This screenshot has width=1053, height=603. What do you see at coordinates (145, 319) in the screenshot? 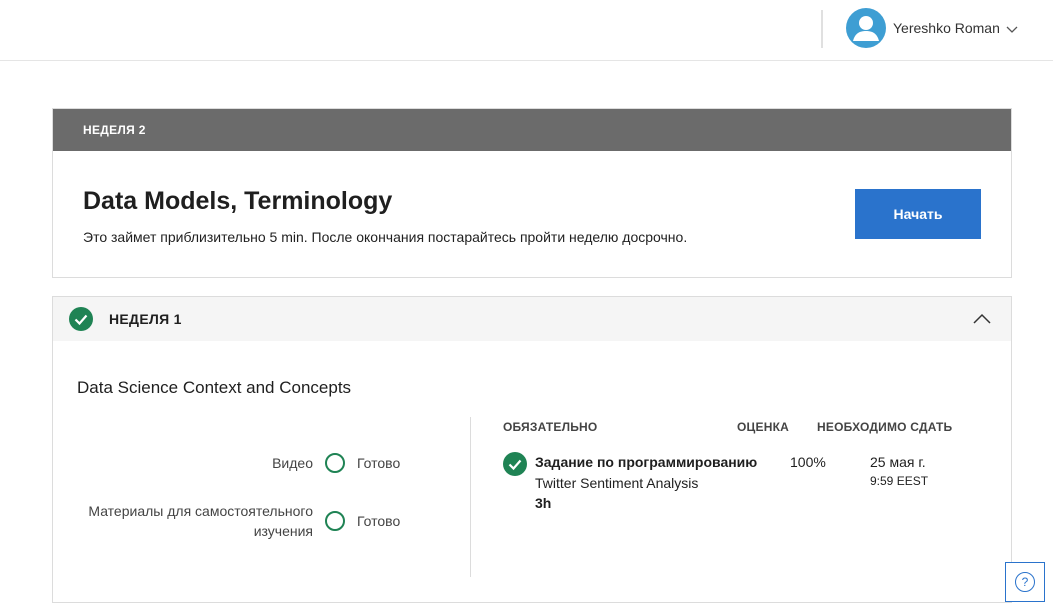
I see `week-1-label: НЕДЕЛЯ 1` at bounding box center [145, 319].